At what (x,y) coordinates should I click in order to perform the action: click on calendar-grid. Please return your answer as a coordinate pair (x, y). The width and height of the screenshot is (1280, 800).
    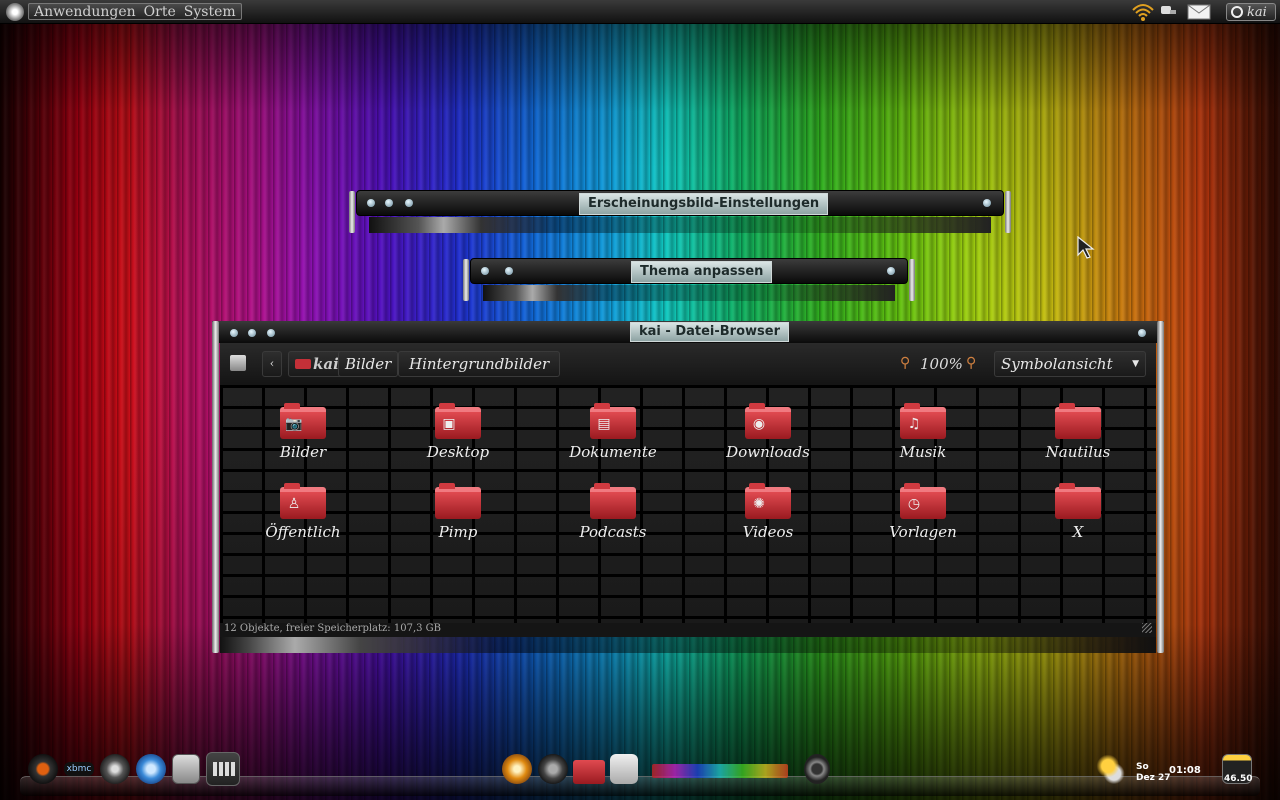
    Looking at the image, I should click on (224, 769).